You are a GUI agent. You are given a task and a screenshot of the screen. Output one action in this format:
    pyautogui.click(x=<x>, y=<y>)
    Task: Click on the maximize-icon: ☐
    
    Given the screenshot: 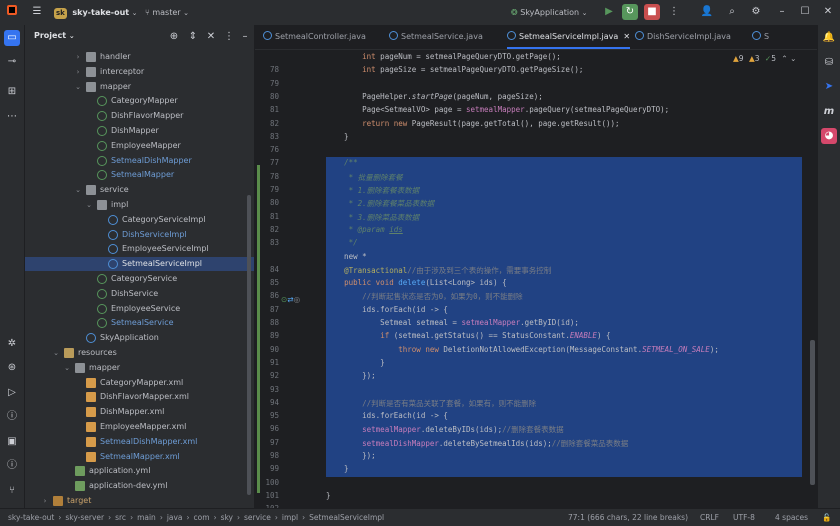 What is the action you would take?
    pyautogui.click(x=805, y=12)
    